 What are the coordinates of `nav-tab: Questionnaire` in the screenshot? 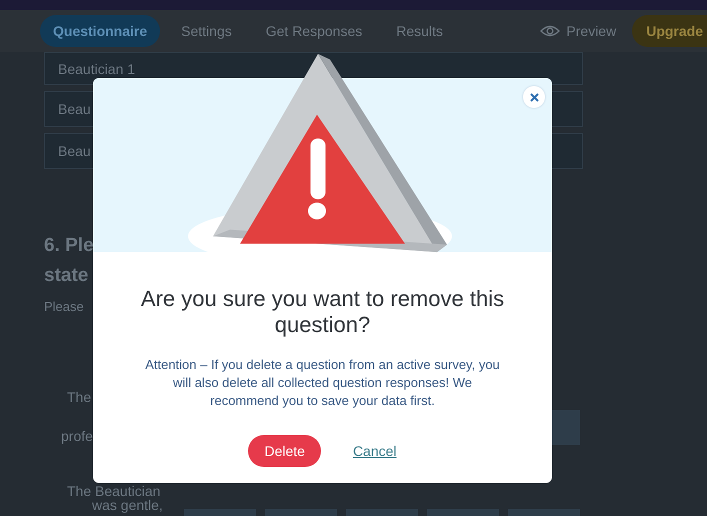 It's located at (100, 31).